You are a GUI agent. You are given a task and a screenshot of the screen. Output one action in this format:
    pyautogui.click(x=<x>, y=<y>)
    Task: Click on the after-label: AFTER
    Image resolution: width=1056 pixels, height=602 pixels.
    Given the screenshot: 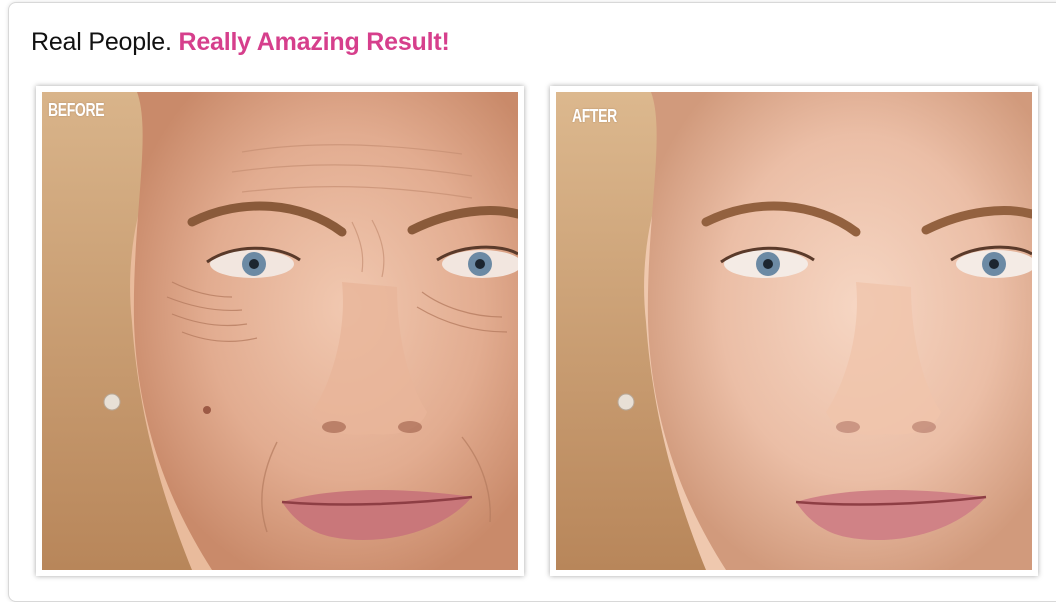 What is the action you would take?
    pyautogui.click(x=594, y=116)
    